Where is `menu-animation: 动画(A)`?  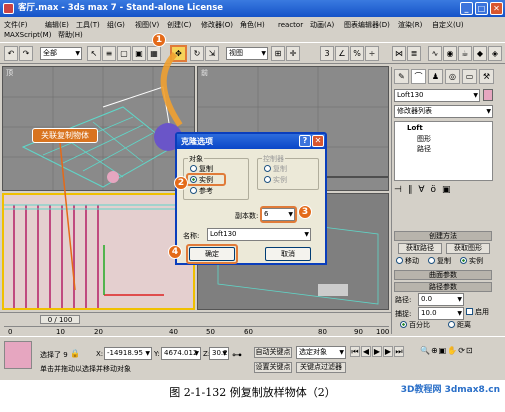
menu-animation: 动画(A) is located at coordinates (322, 25).